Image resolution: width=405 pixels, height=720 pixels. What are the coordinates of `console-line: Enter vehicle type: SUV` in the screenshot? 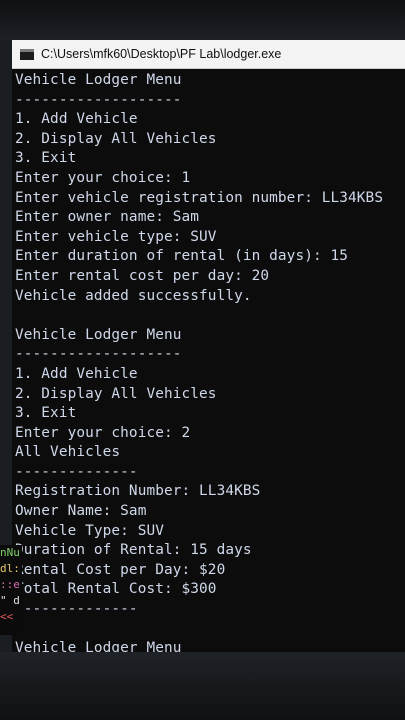 It's located at (116, 236).